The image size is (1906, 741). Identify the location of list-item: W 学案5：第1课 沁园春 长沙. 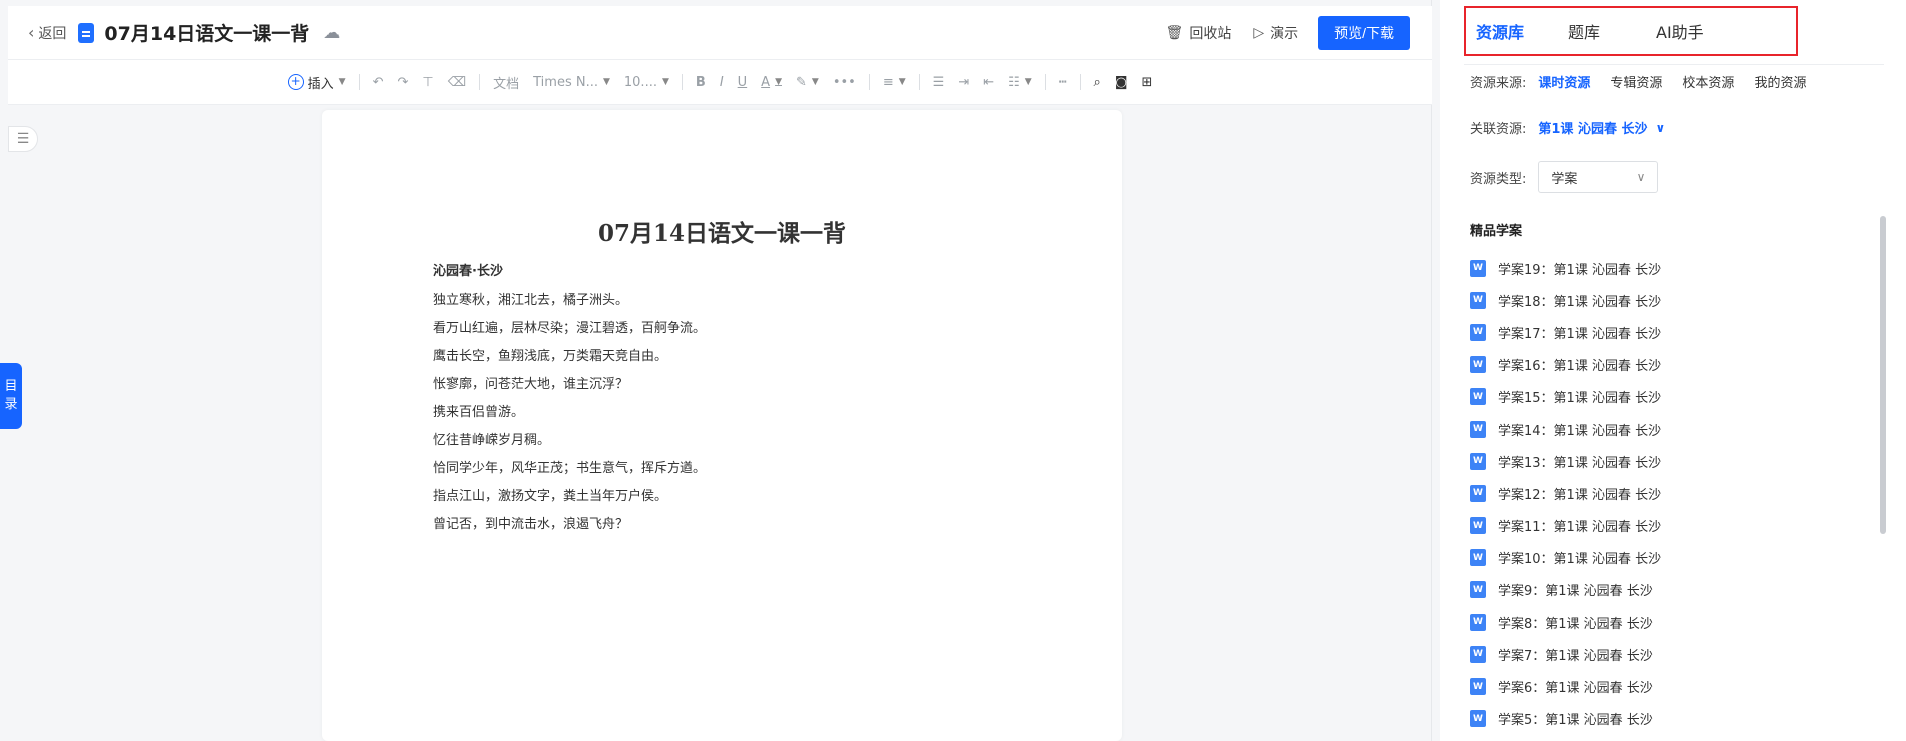
(1660, 719).